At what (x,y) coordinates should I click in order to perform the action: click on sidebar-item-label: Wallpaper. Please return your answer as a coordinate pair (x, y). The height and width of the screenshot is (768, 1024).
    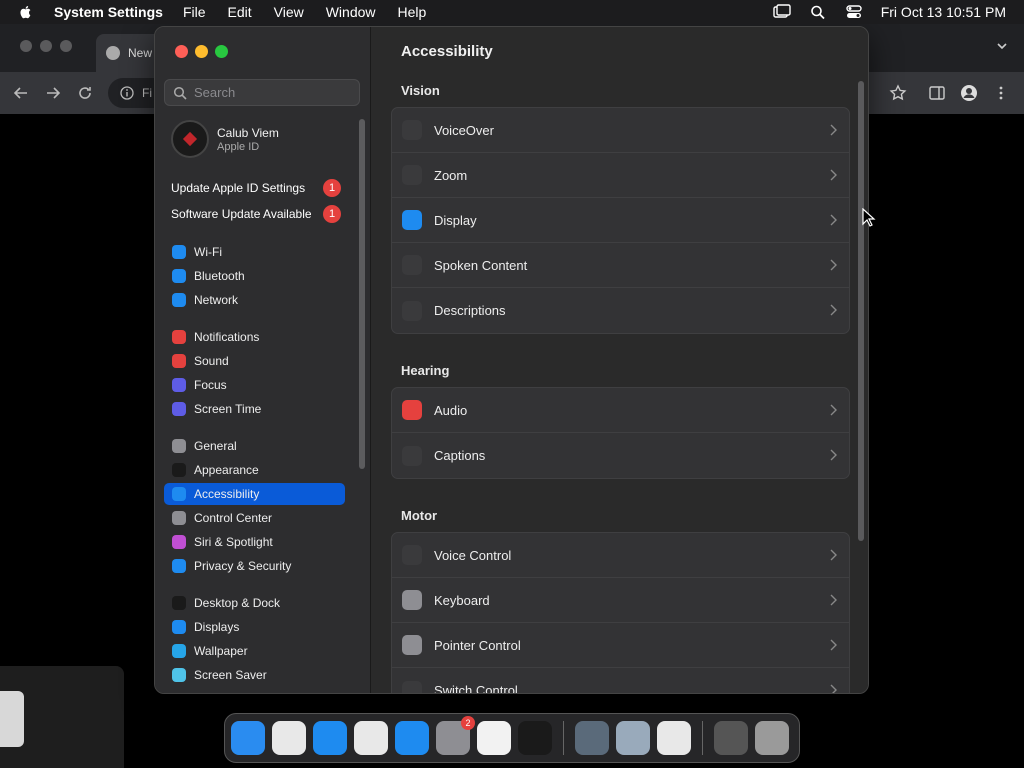
    Looking at the image, I should click on (221, 651).